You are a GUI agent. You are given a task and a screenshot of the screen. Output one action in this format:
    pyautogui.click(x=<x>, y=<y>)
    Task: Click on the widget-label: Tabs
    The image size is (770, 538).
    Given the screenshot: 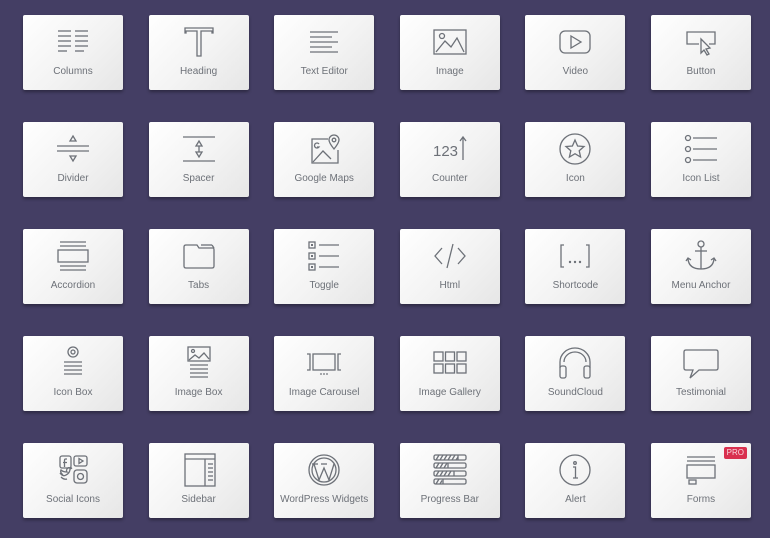 What is the action you would take?
    pyautogui.click(x=199, y=285)
    